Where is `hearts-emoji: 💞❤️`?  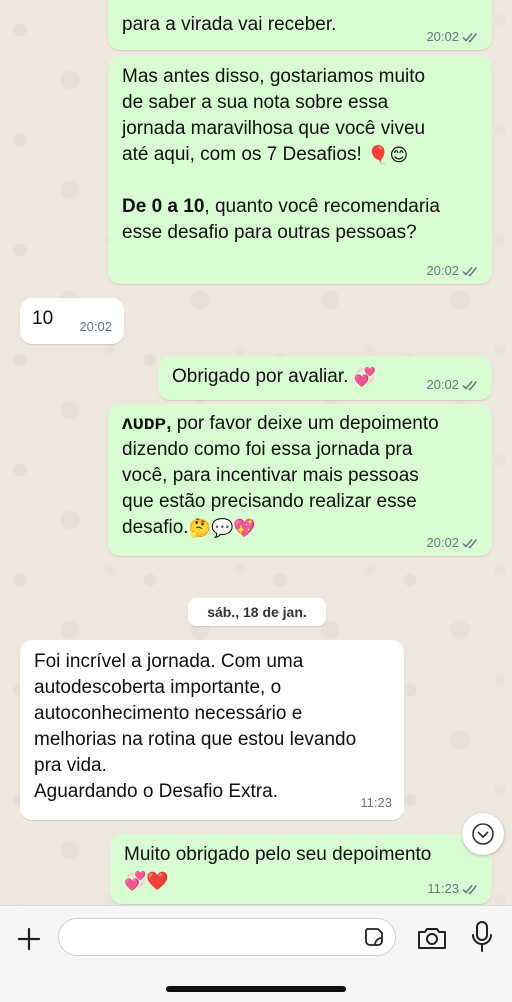 hearts-emoji: 💞❤️ is located at coordinates (146, 880).